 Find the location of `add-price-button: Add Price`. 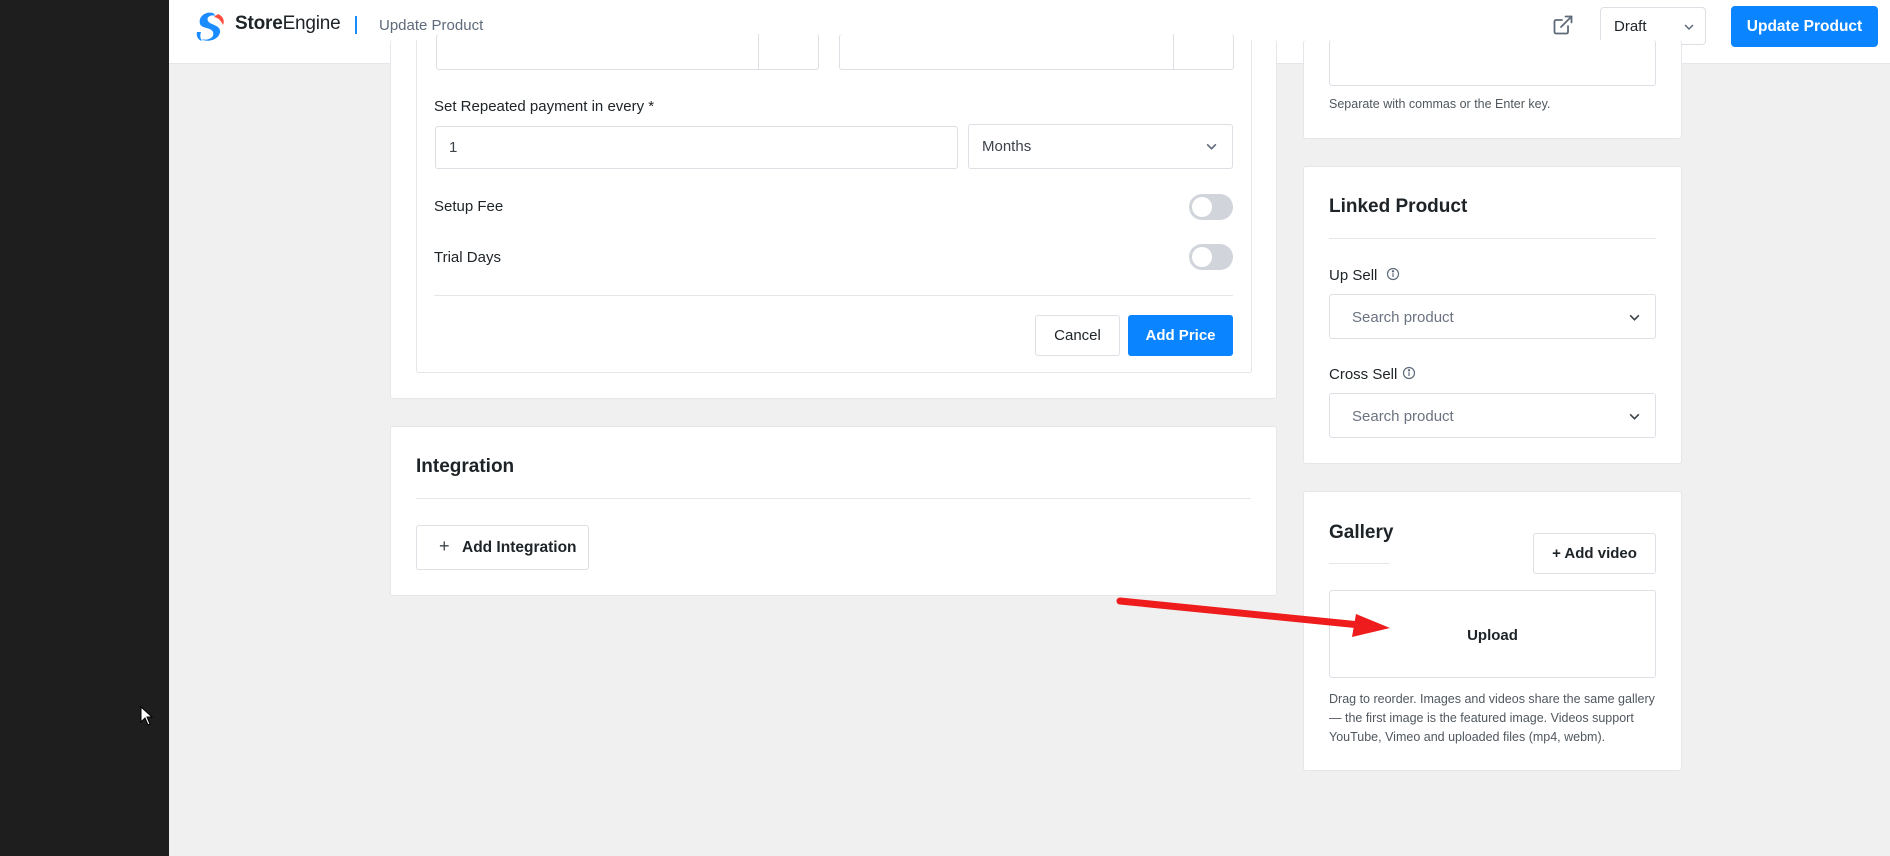

add-price-button: Add Price is located at coordinates (1180, 335).